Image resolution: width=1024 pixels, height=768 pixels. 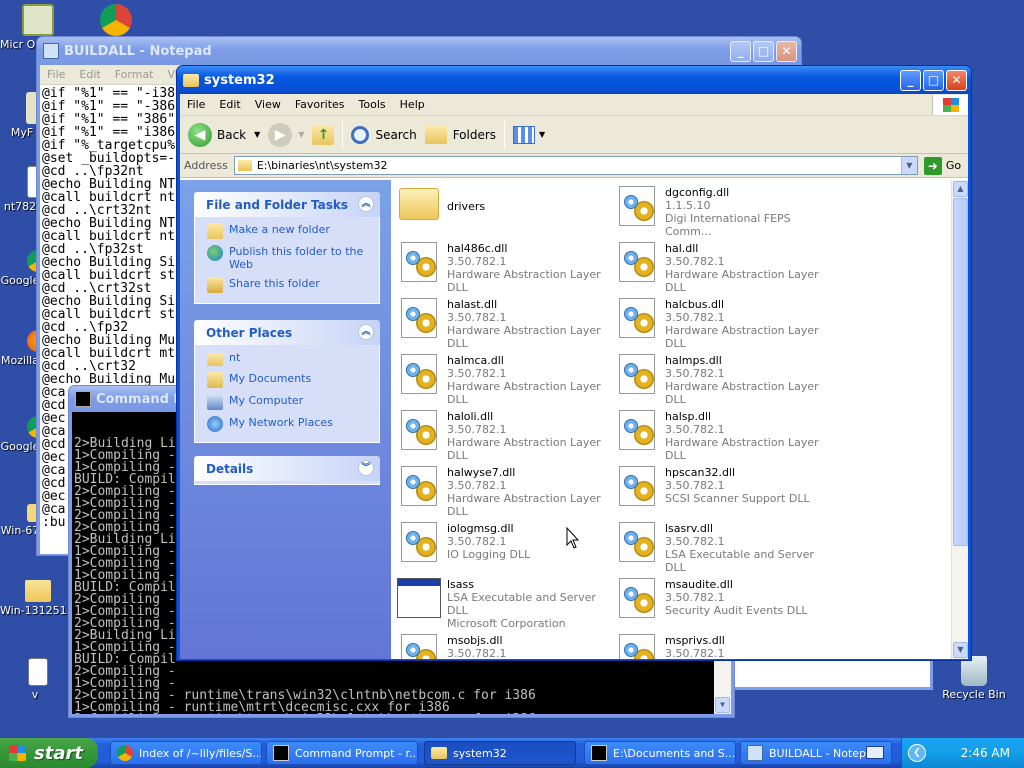 What do you see at coordinates (503, 645) in the screenshot?
I see `file-item: msobjs.dll 3.50.782.1` at bounding box center [503, 645].